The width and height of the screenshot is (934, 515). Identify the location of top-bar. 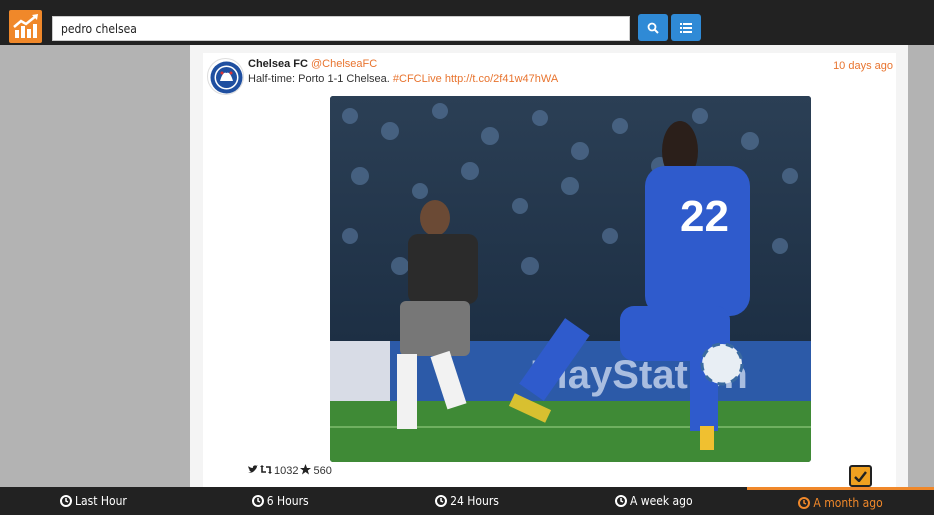
(467, 22).